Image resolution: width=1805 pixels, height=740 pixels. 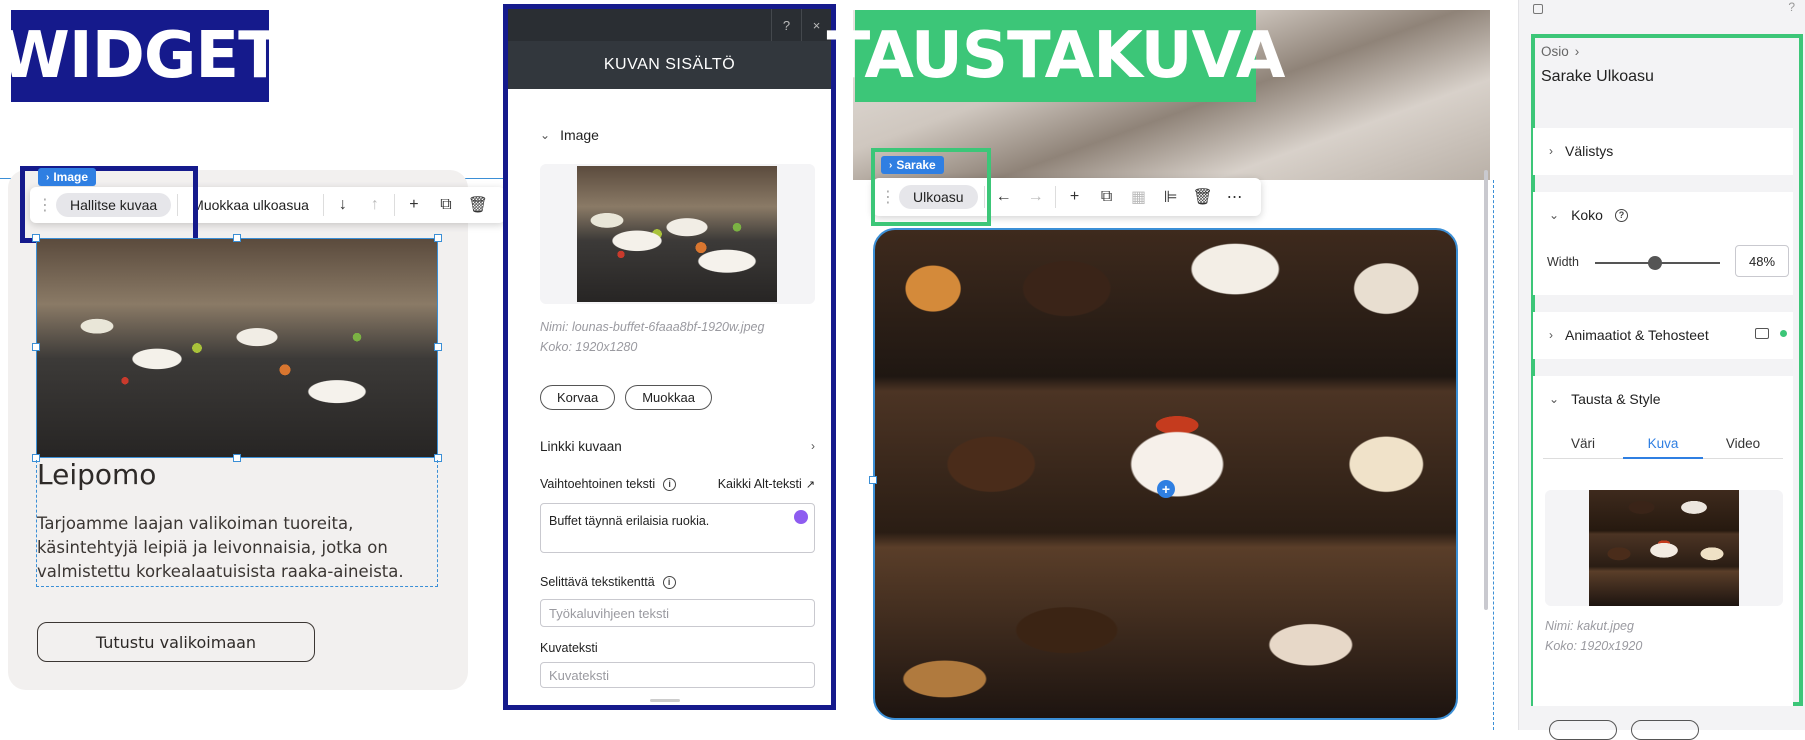 I want to click on column-tag: › Sarake, so click(x=912, y=165).